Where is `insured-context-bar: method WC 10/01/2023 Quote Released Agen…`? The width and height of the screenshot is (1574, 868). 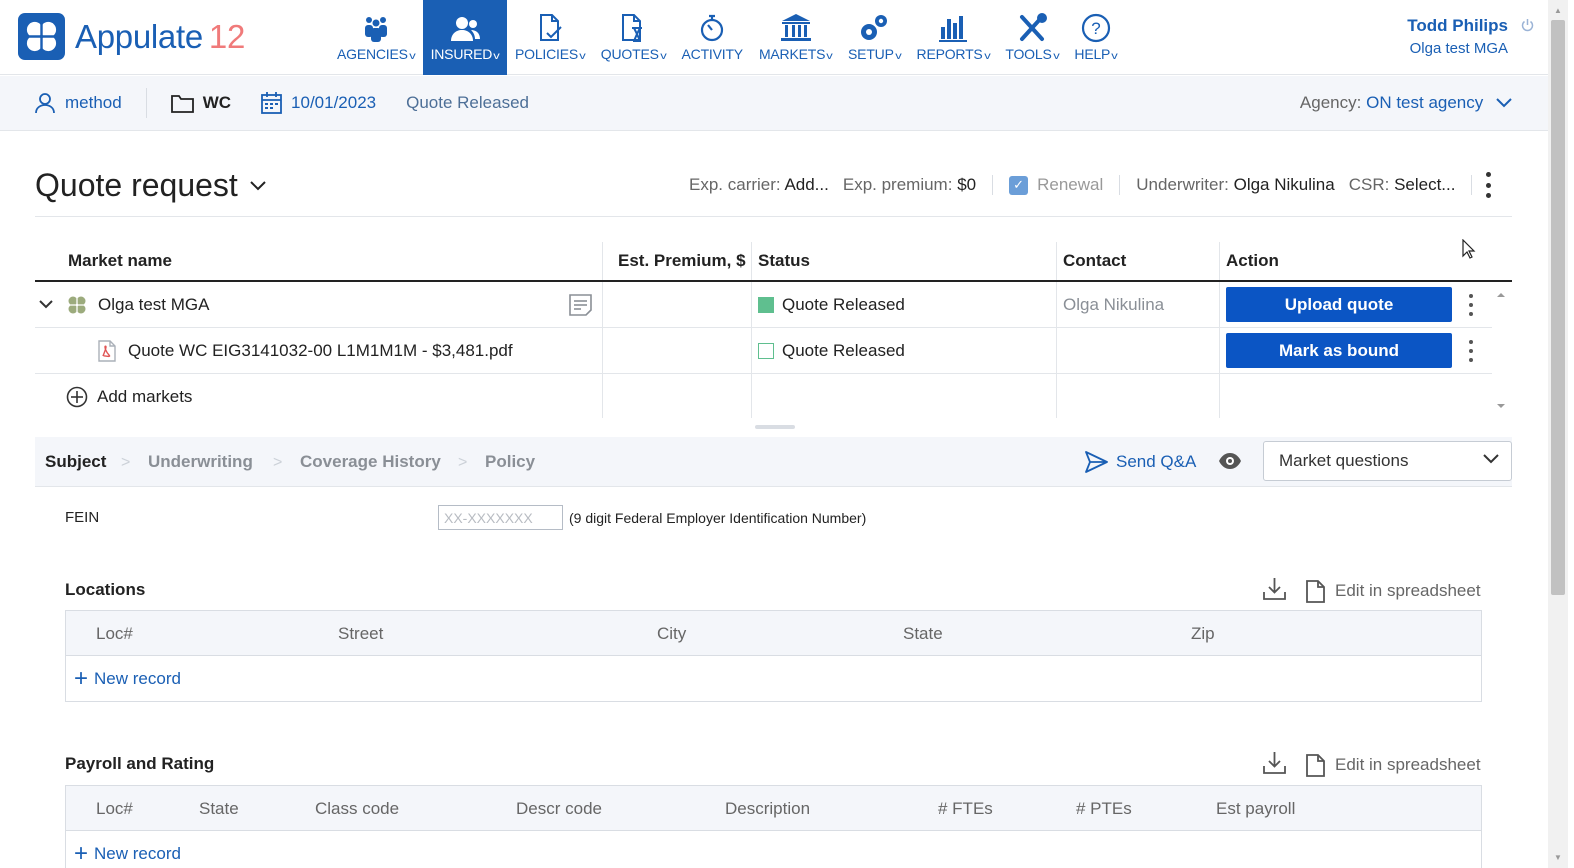
insured-context-bar: method WC 10/01/2023 Quote Released Agen… is located at coordinates (774, 103).